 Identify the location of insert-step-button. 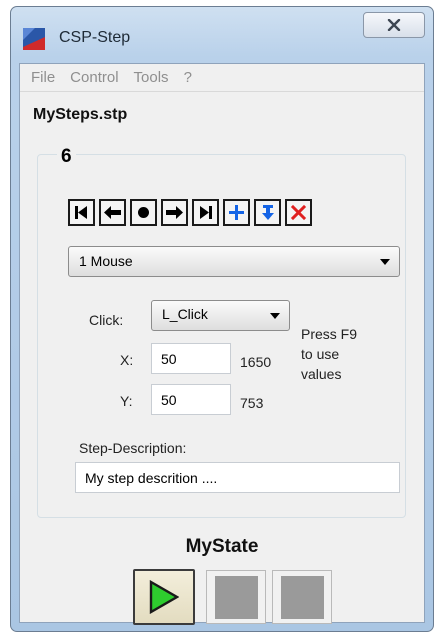
(267, 212).